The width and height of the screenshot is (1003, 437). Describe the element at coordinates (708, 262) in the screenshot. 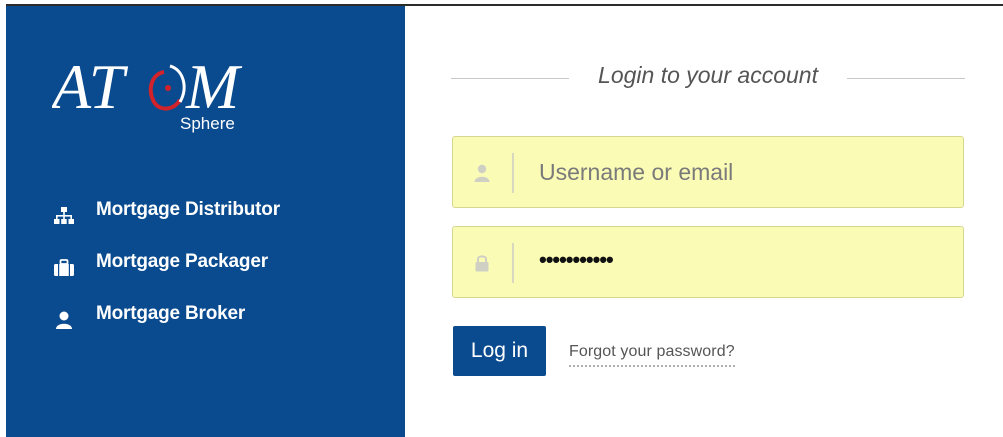

I see `password-field: •••••••••••` at that location.